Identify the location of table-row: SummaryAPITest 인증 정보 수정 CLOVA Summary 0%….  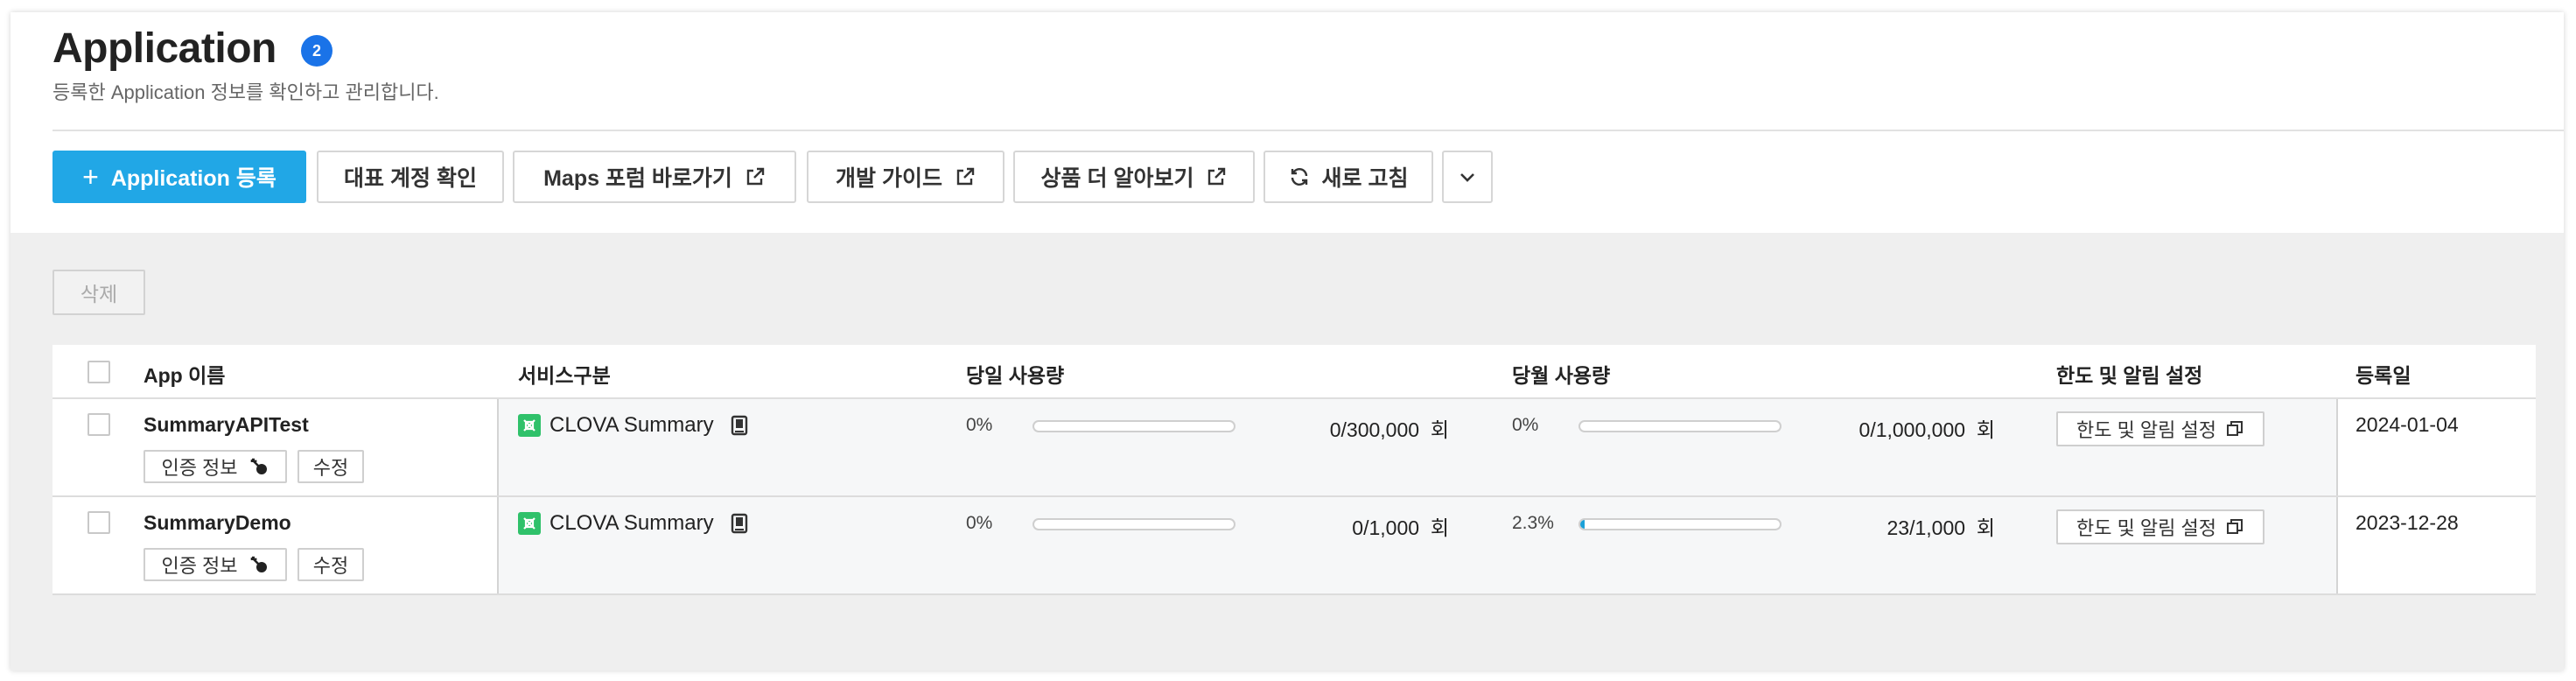
(1294, 448).